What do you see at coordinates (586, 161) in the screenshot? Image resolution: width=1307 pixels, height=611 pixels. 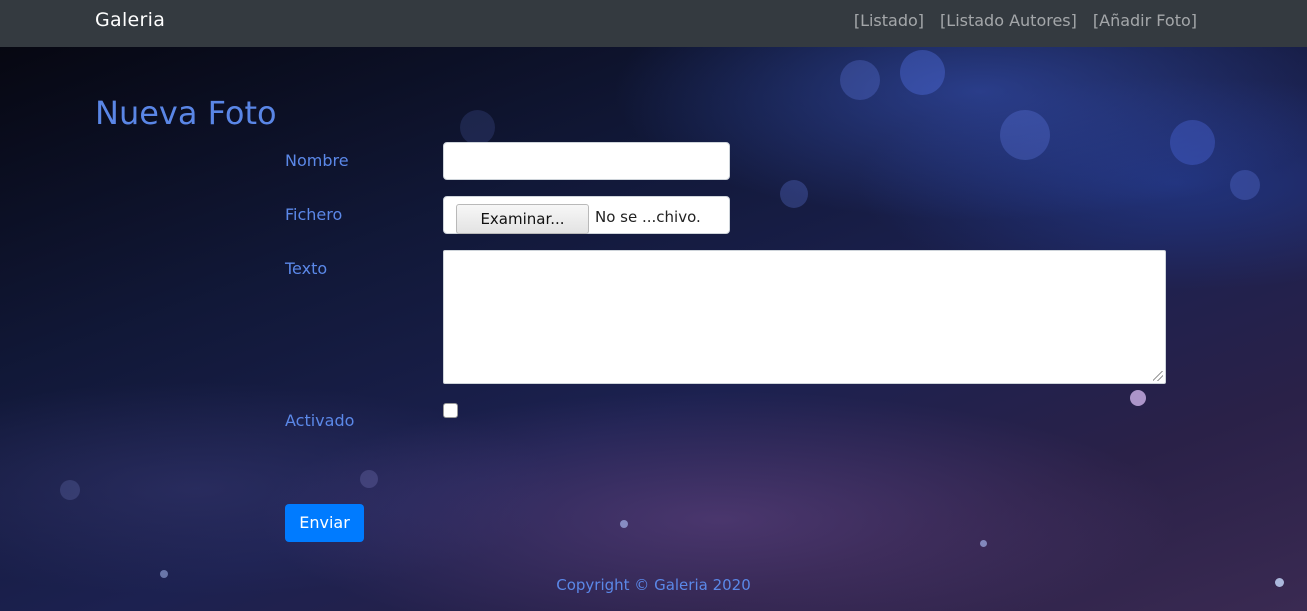 I see `nombre-input` at bounding box center [586, 161].